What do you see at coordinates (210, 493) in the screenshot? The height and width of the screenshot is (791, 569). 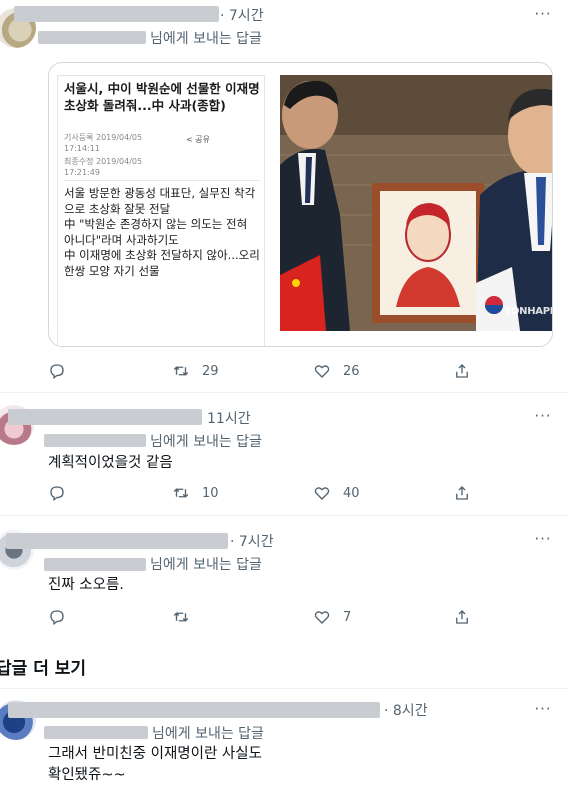 I see `retweet-count: 10` at bounding box center [210, 493].